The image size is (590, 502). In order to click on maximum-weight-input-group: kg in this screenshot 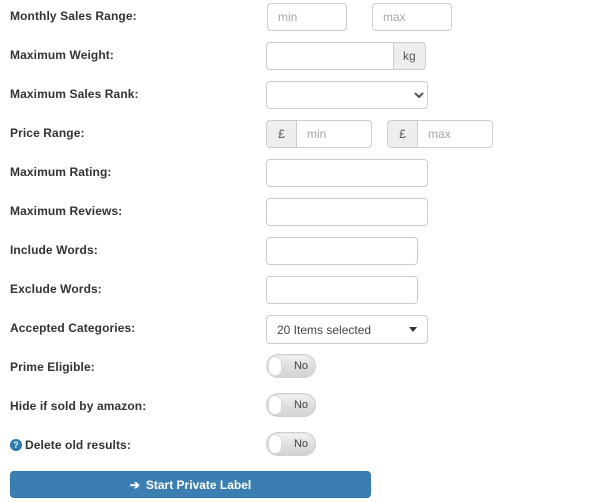, I will do `click(346, 56)`.